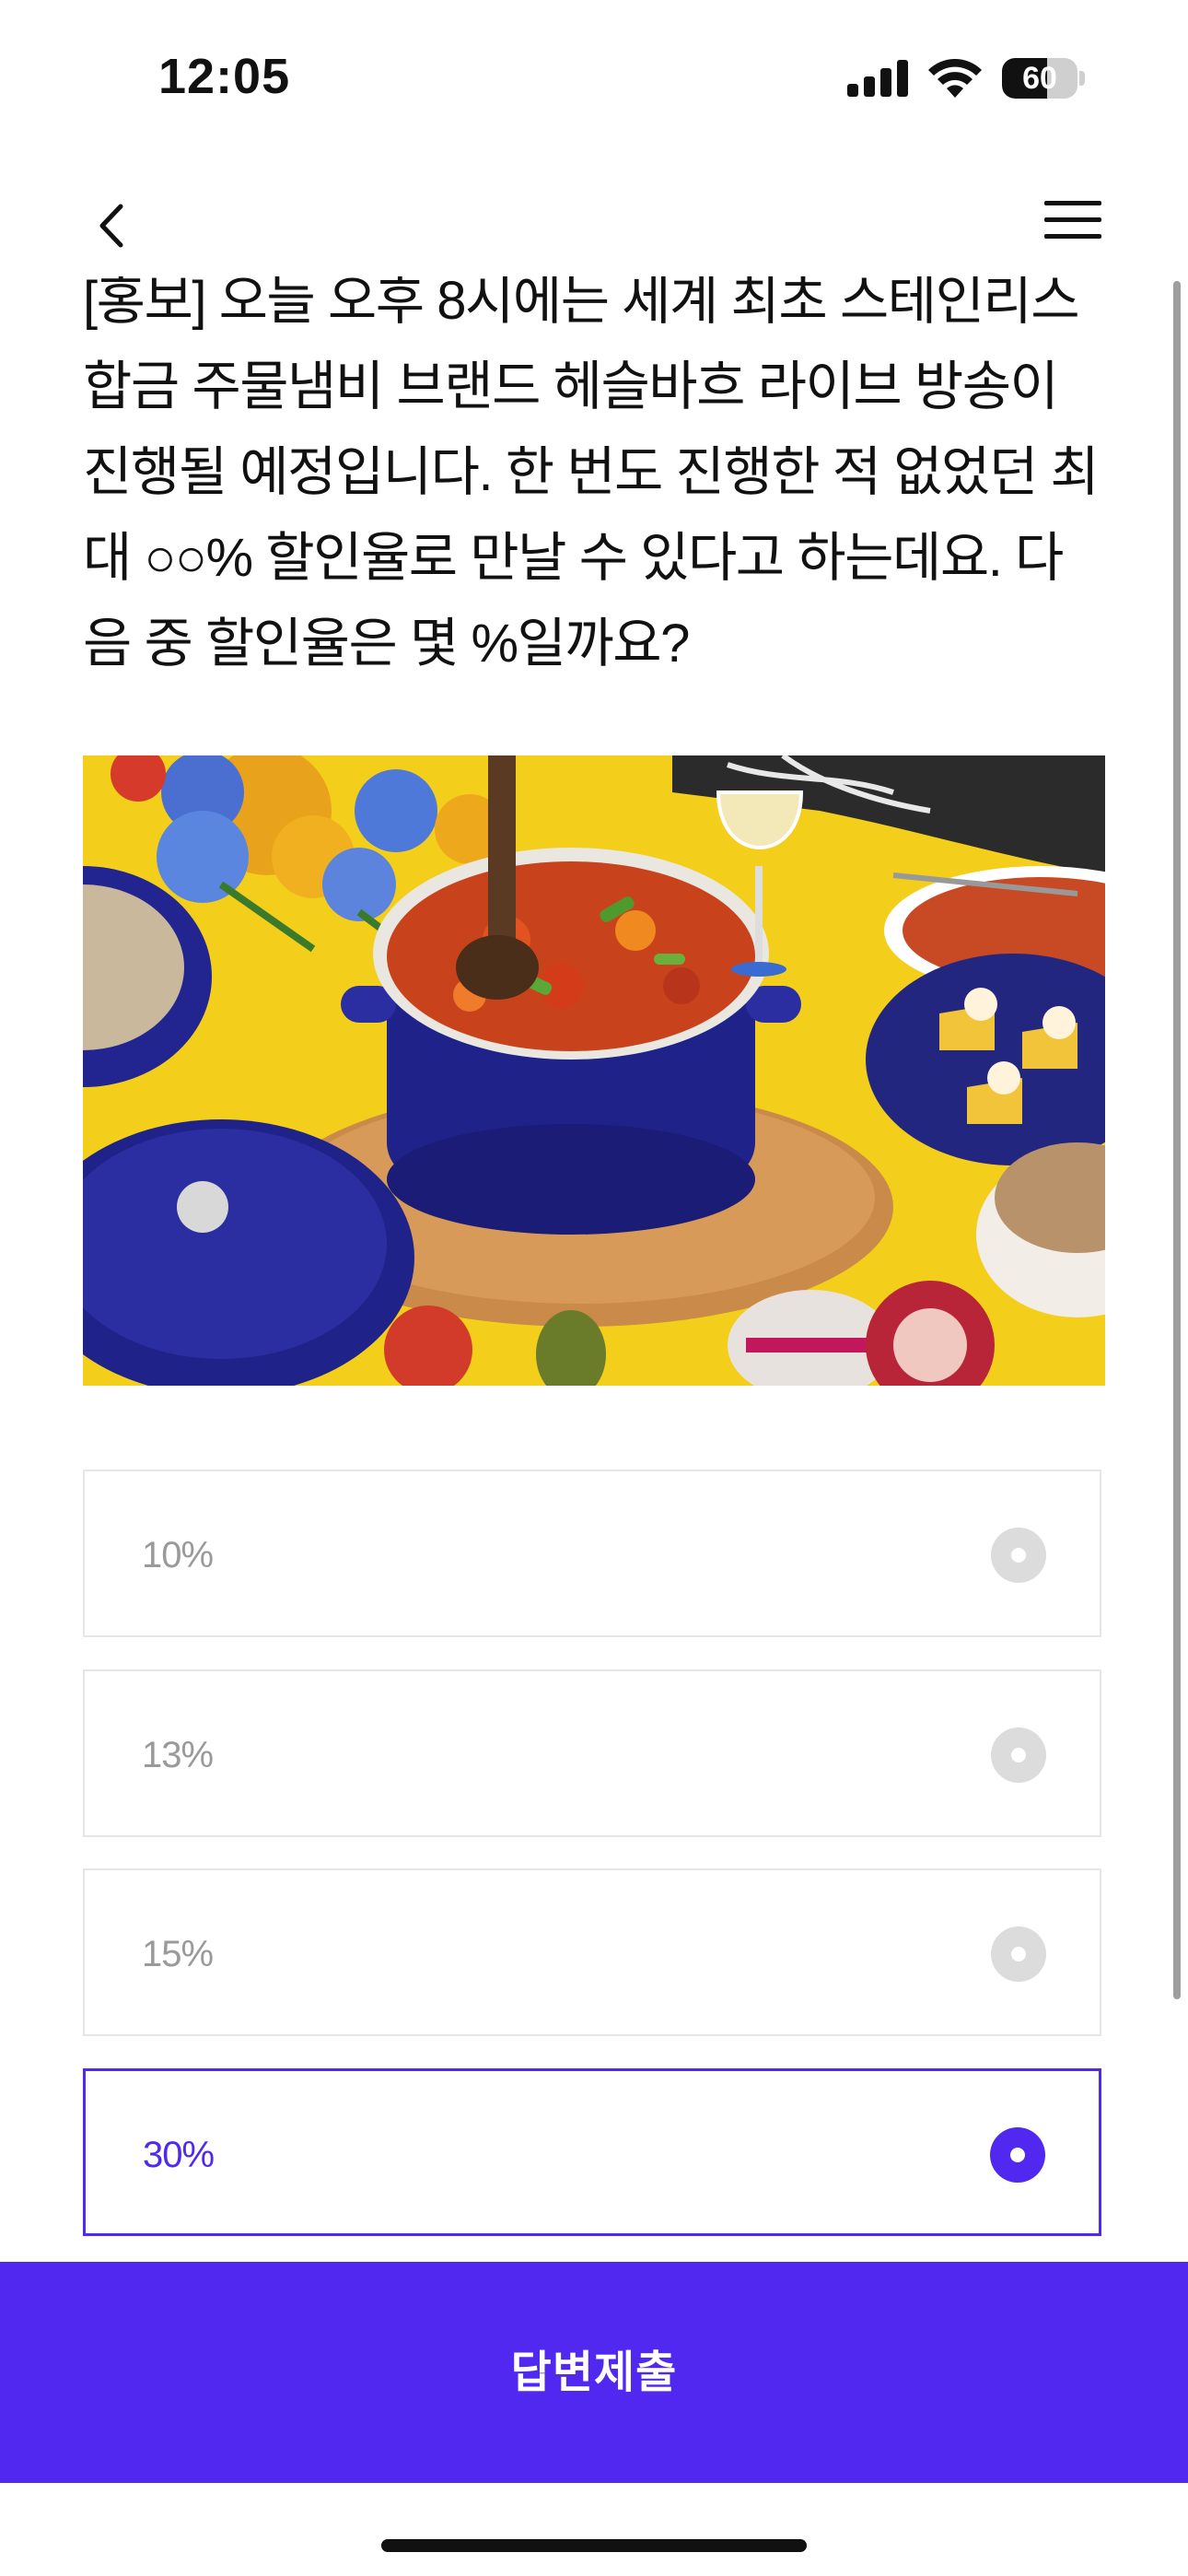 This screenshot has height=2576, width=1188. I want to click on answer-option-4: 30%, so click(592, 2152).